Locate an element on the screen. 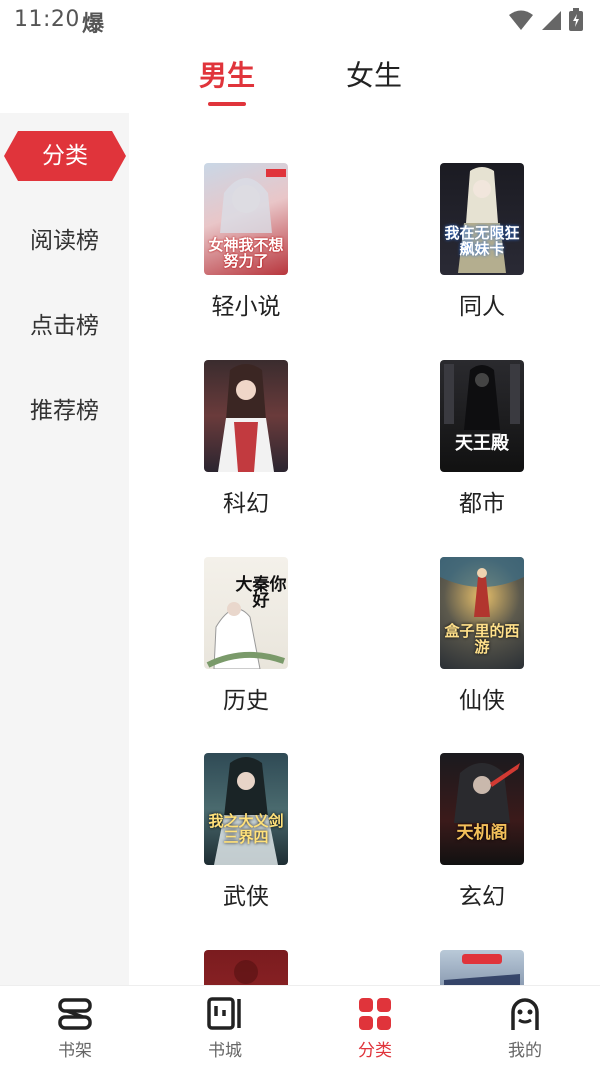 The height and width of the screenshot is (1067, 600). bottom-nav-profile: 我的 is located at coordinates (525, 1026).